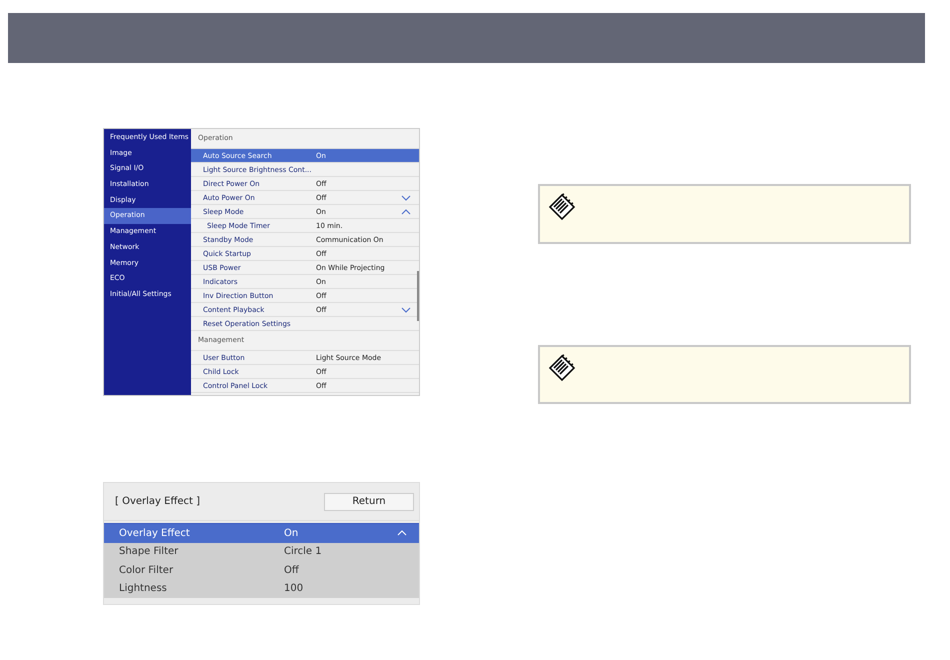 The image size is (950, 660). Describe the element at coordinates (294, 588) in the screenshot. I see `setting-value: 100` at that location.